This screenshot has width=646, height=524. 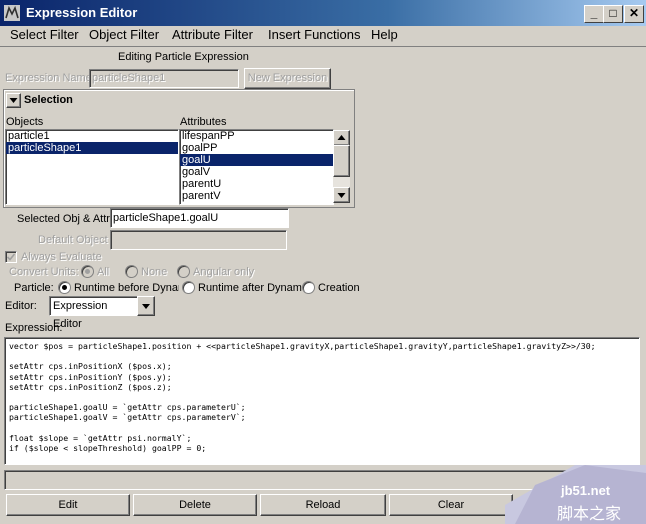 What do you see at coordinates (323, 13) in the screenshot?
I see `title-bar: Expression Editor _ □ ✕` at bounding box center [323, 13].